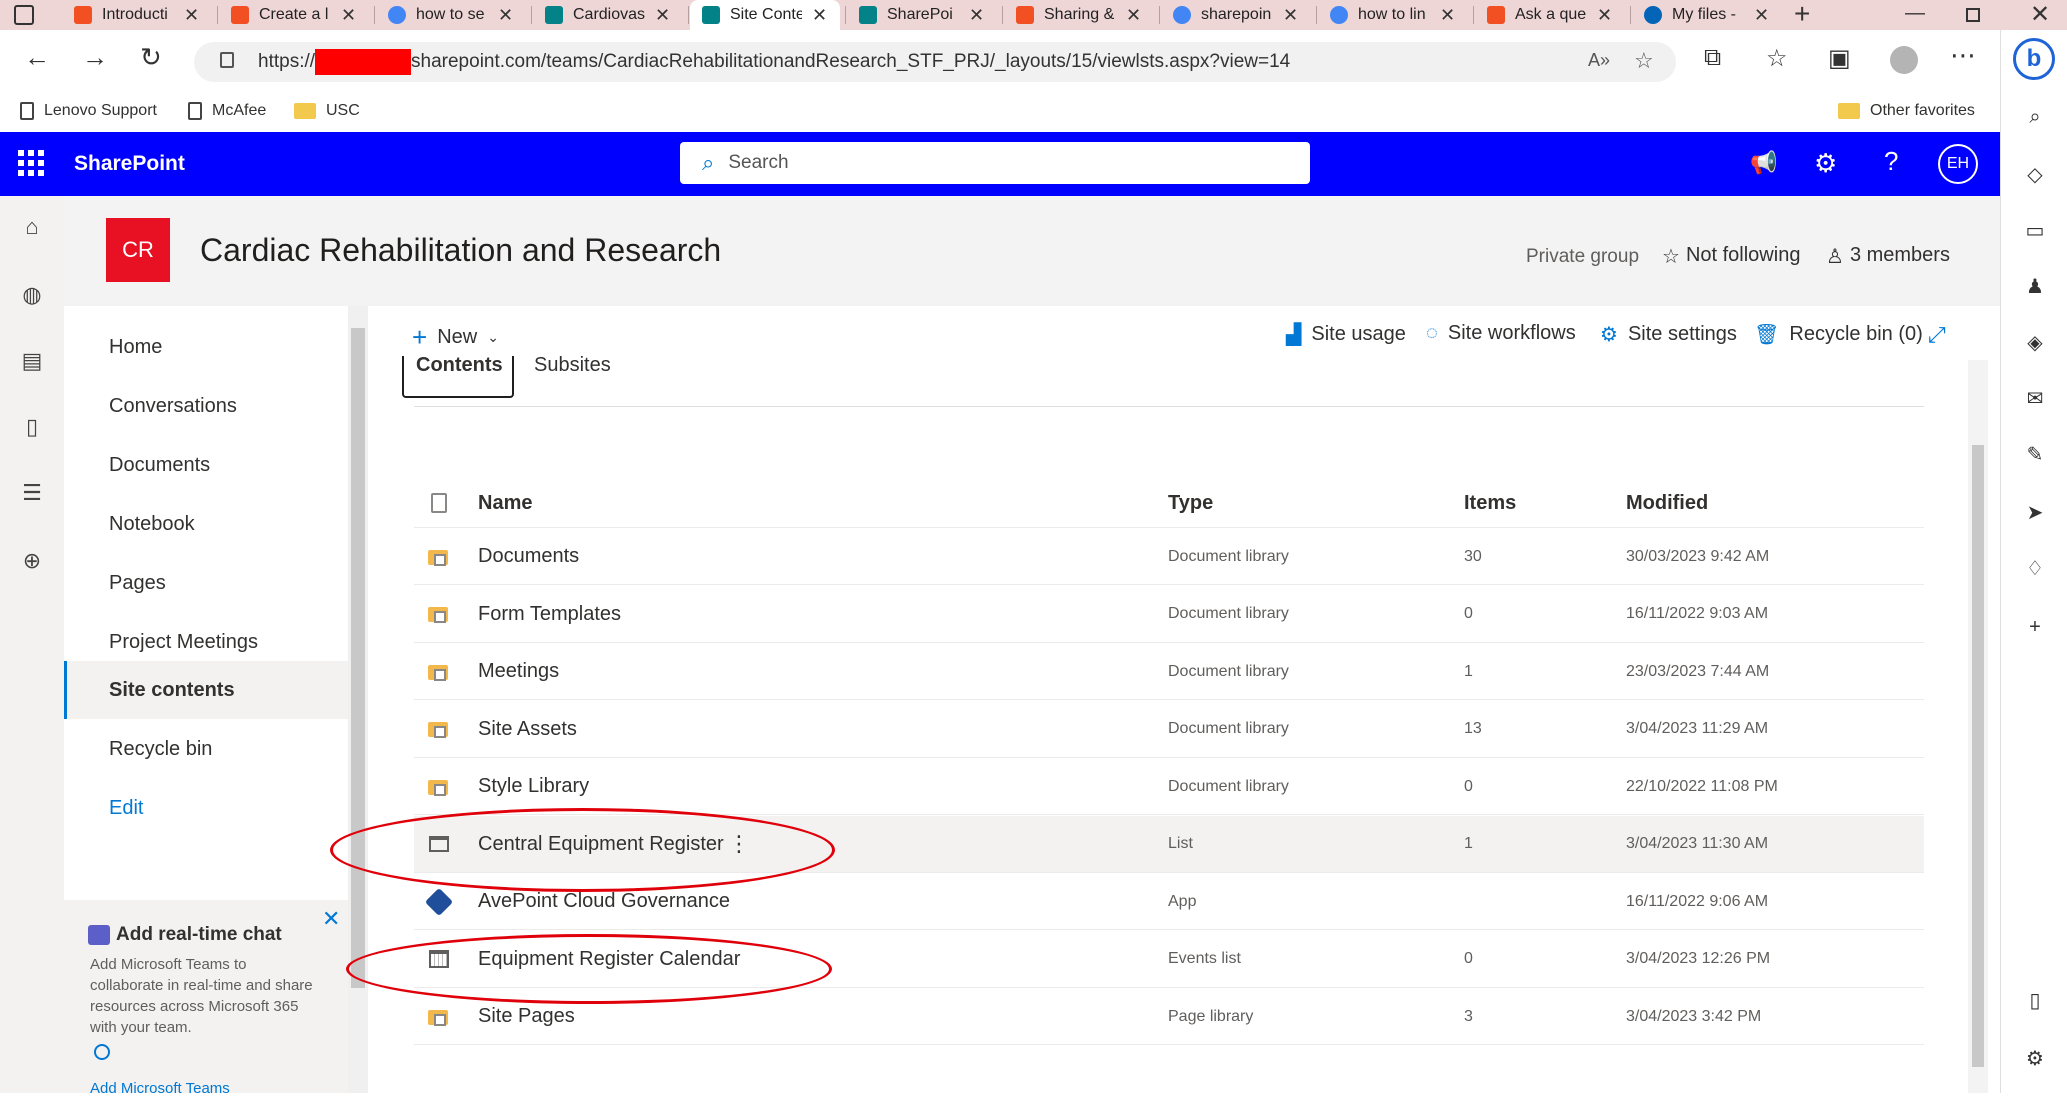  I want to click on list-row: Site Pages Page library 3 3/04/2023 3:42 PM, so click(1169, 1016).